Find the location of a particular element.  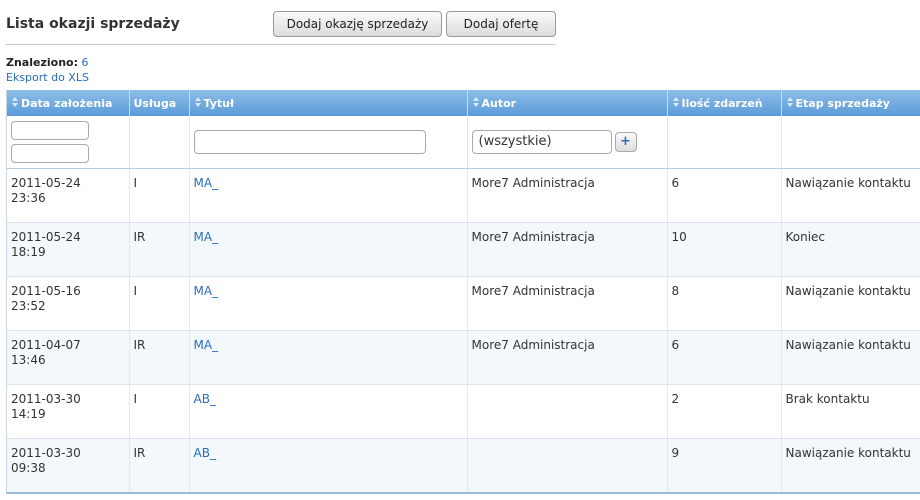

column-header-date-label: Data założenia is located at coordinates (67, 103).